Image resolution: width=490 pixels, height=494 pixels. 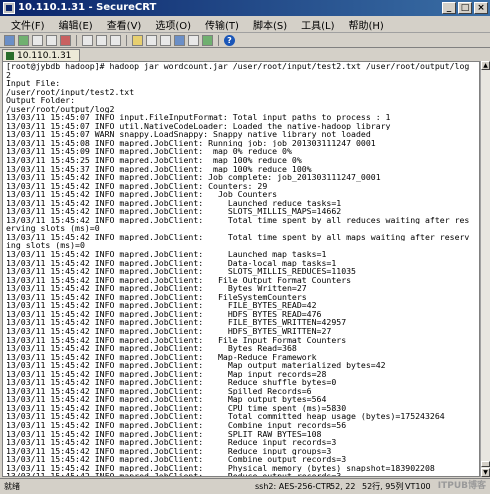 I want to click on minimize-button: _, so click(x=449, y=8).